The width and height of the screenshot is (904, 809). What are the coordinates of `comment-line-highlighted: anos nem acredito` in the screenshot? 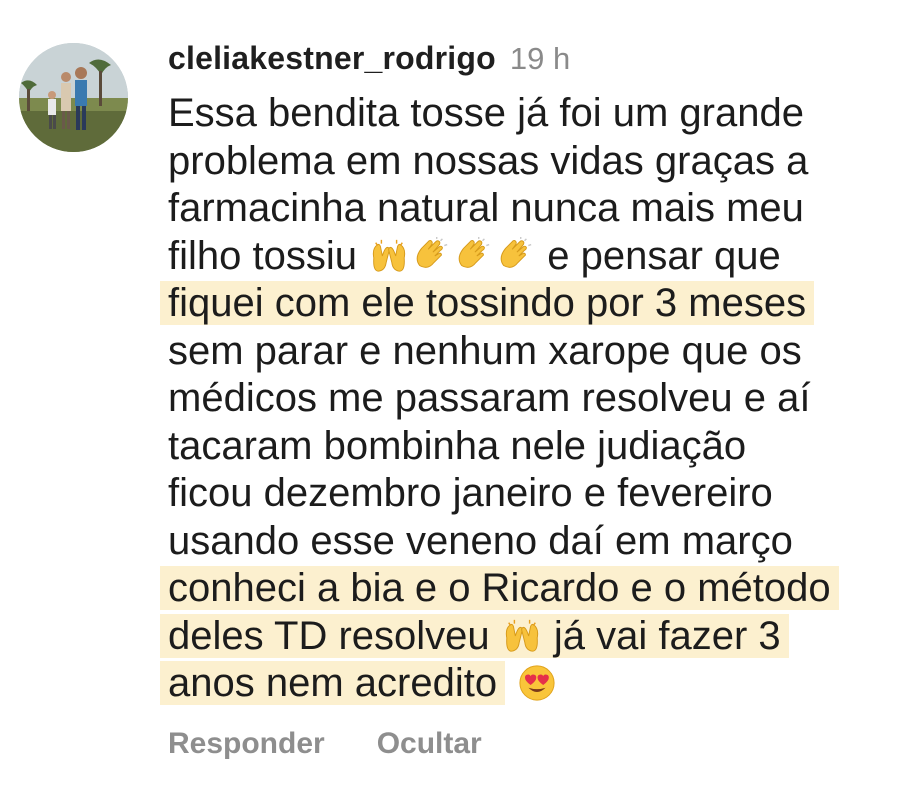 It's located at (524, 684).